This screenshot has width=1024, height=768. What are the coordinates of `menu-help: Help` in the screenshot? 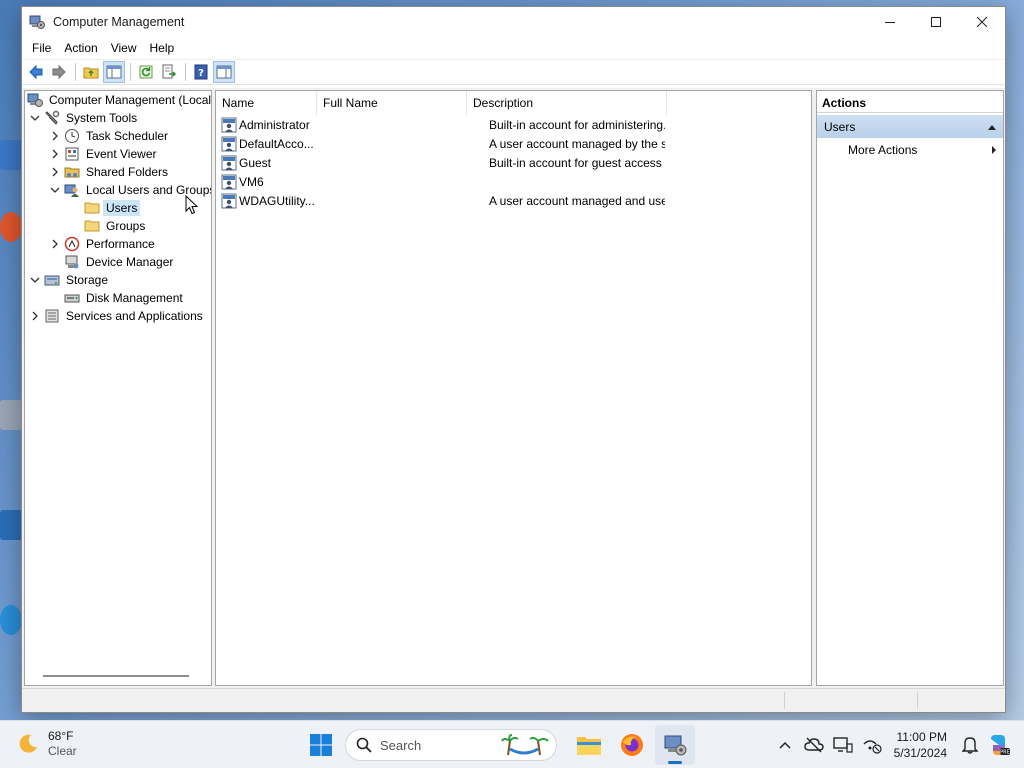 It's located at (162, 48).